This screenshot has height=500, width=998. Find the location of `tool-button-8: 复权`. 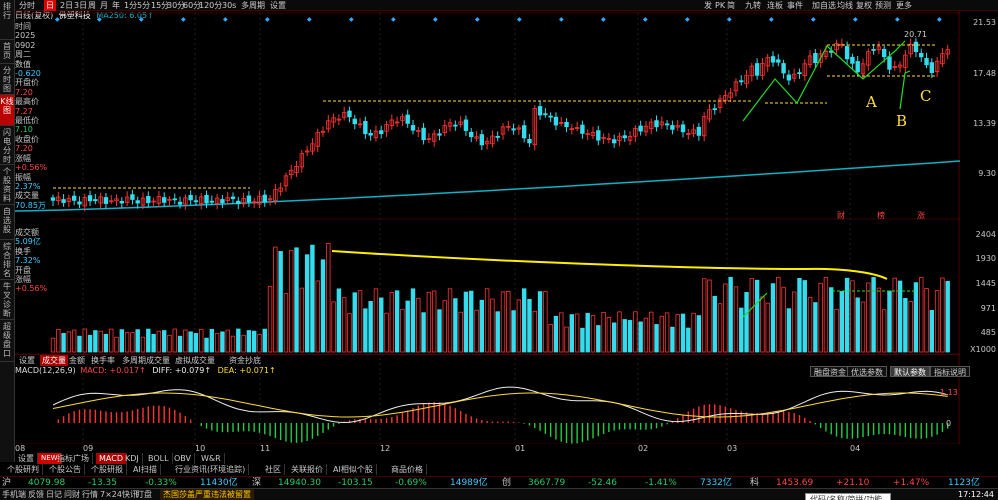

tool-button-8: 复权 is located at coordinates (864, 5).